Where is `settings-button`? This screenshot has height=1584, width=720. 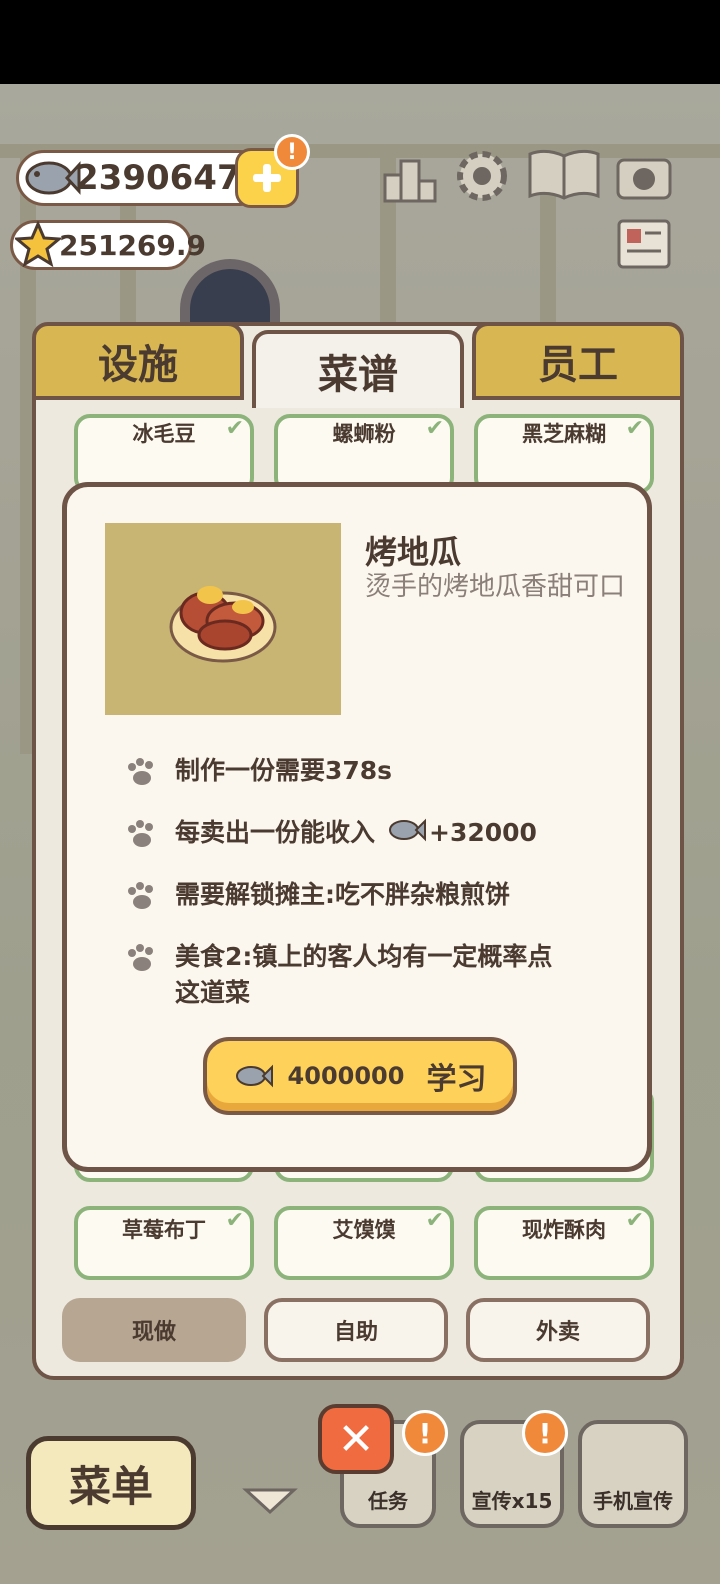
settings-button is located at coordinates (482, 176).